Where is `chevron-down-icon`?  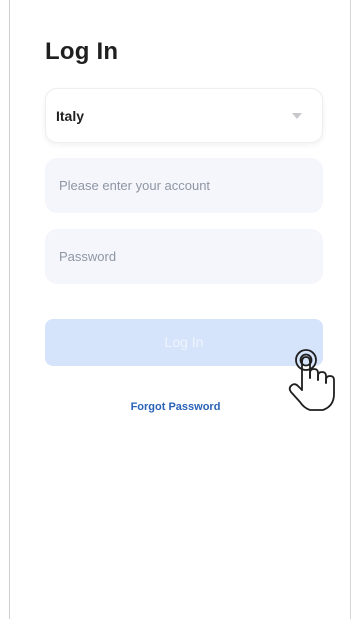 chevron-down-icon is located at coordinates (297, 116).